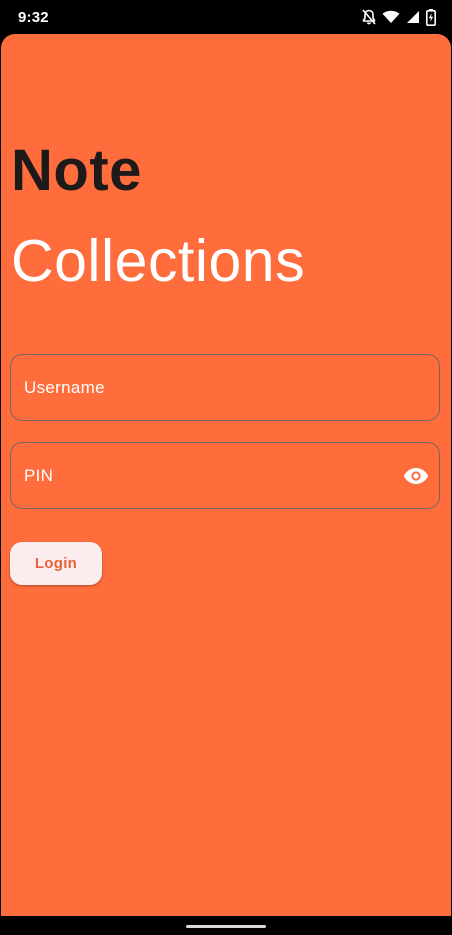  I want to click on cellular-signal-icon, so click(413, 17).